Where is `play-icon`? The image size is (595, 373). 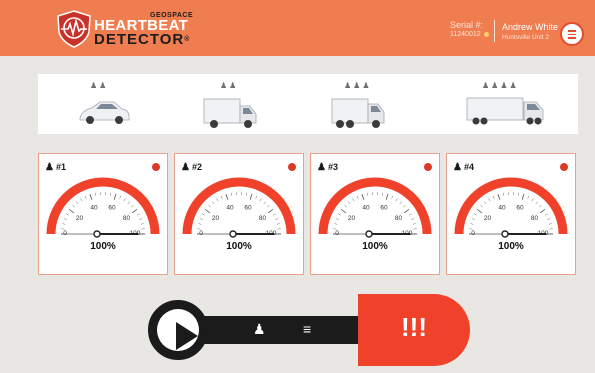 play-icon is located at coordinates (187, 336).